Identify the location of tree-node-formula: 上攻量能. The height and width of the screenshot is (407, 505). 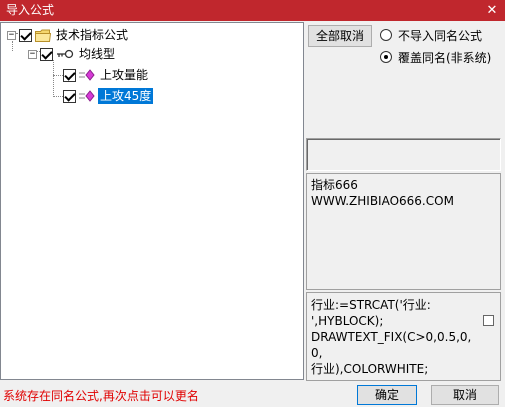
(106, 75).